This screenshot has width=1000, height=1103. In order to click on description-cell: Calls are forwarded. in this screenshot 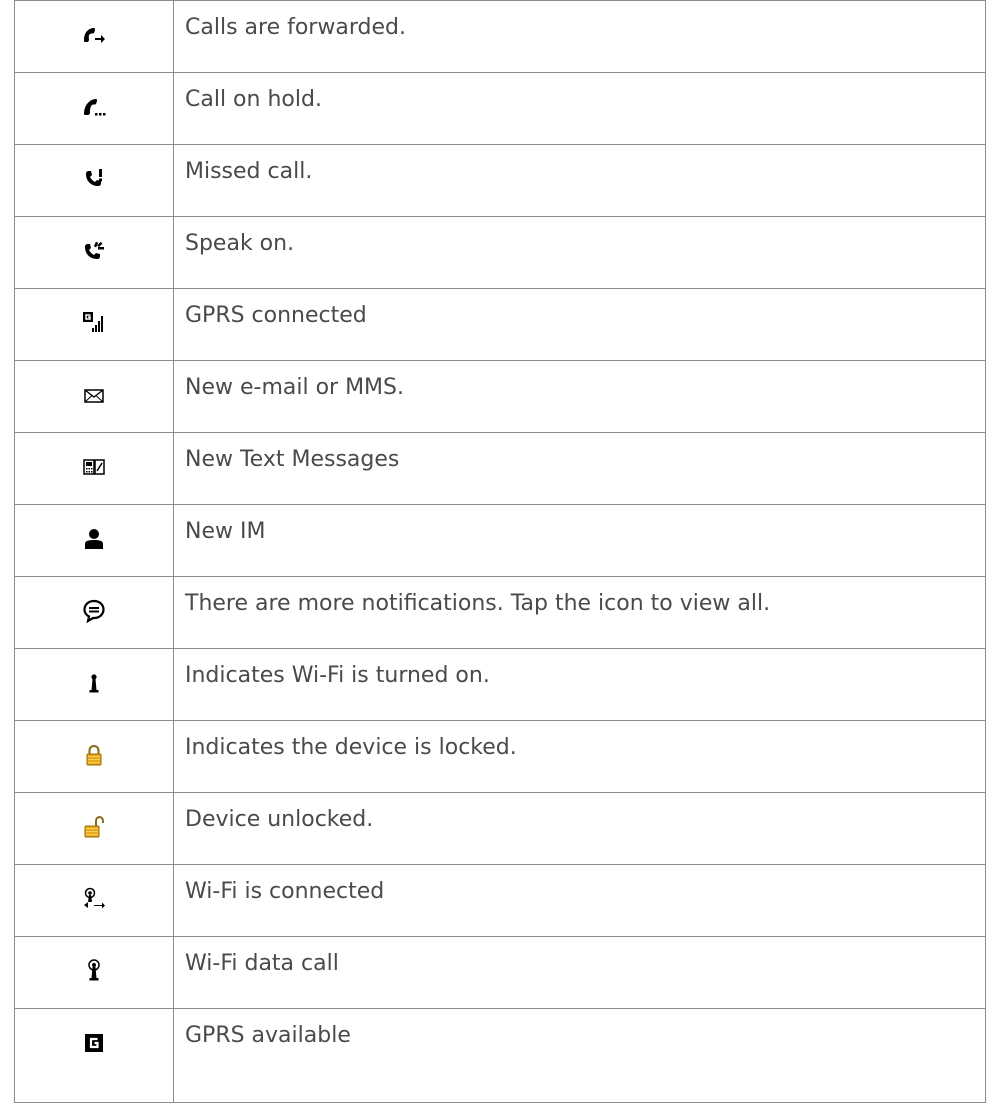, I will do `click(579, 36)`.